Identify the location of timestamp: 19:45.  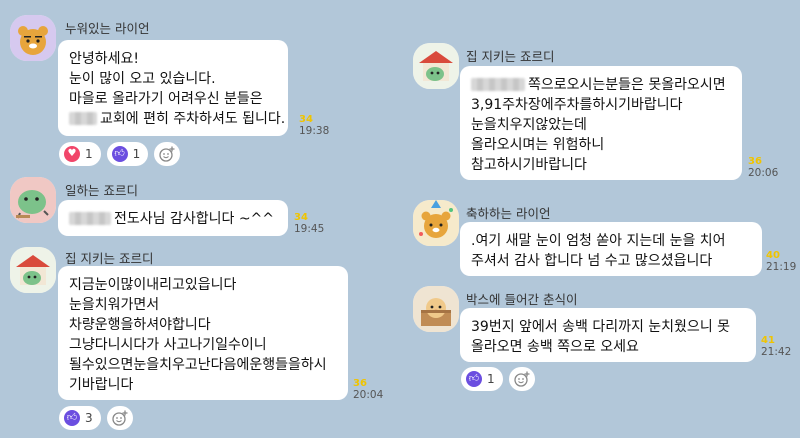
(309, 229).